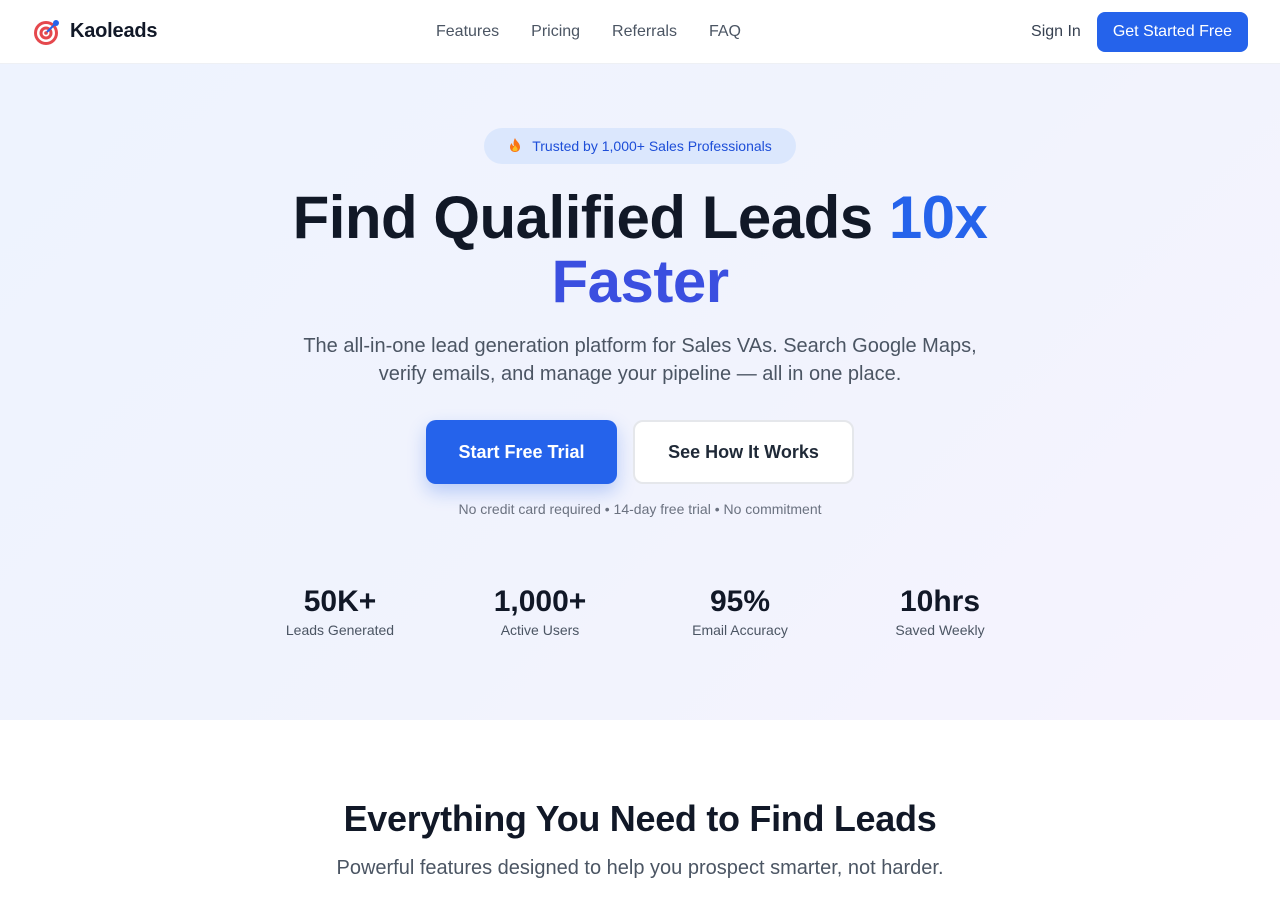 The image size is (1280, 900). What do you see at coordinates (740, 601) in the screenshot?
I see `stat-value: 95%` at bounding box center [740, 601].